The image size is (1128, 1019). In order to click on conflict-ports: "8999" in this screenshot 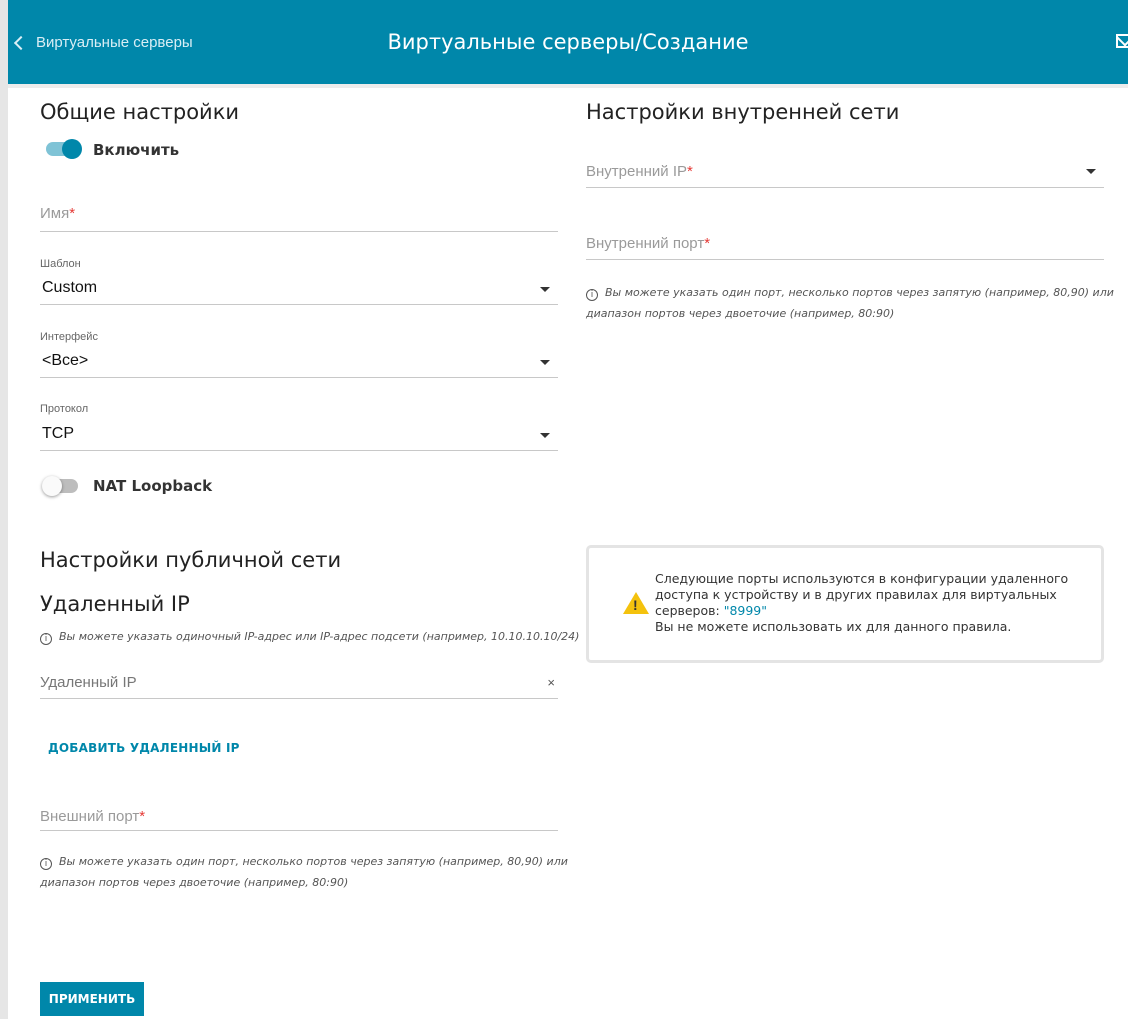, I will do `click(745, 610)`.